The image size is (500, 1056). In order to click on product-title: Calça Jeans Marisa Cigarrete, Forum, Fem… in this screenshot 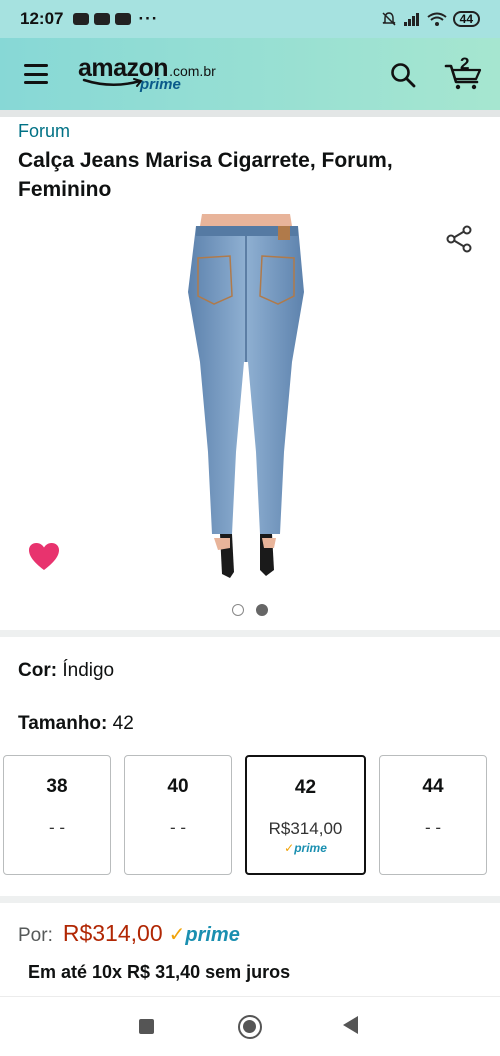, I will do `click(205, 175)`.